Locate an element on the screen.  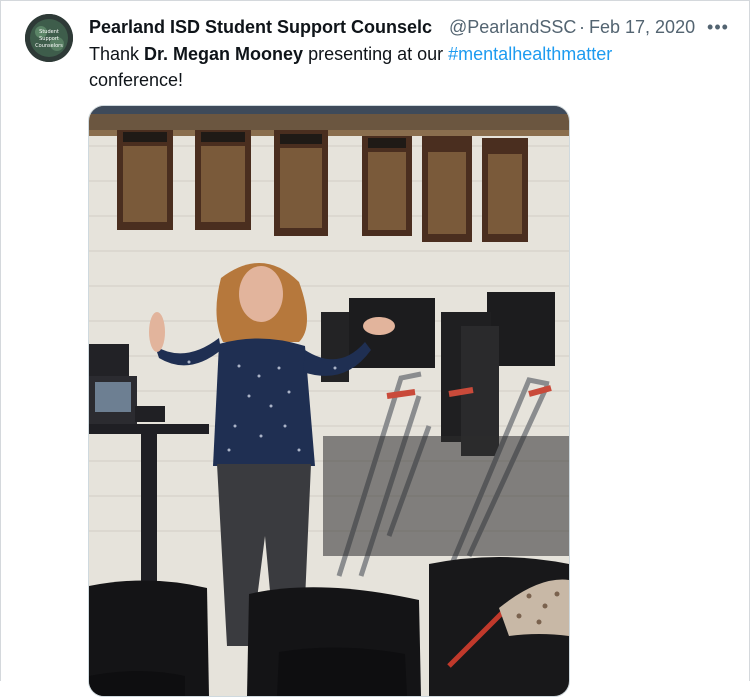
mentioned-name: Dr. Megan Mooney is located at coordinates (224, 54).